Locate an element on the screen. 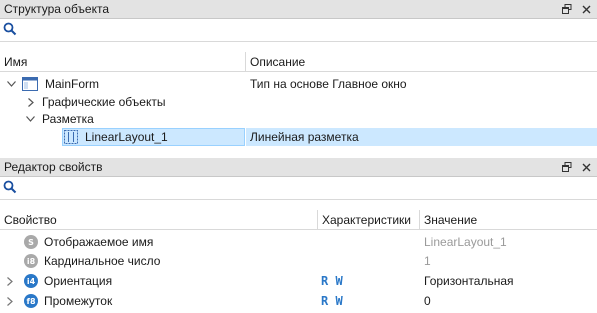  column-name: Имя is located at coordinates (123, 61).